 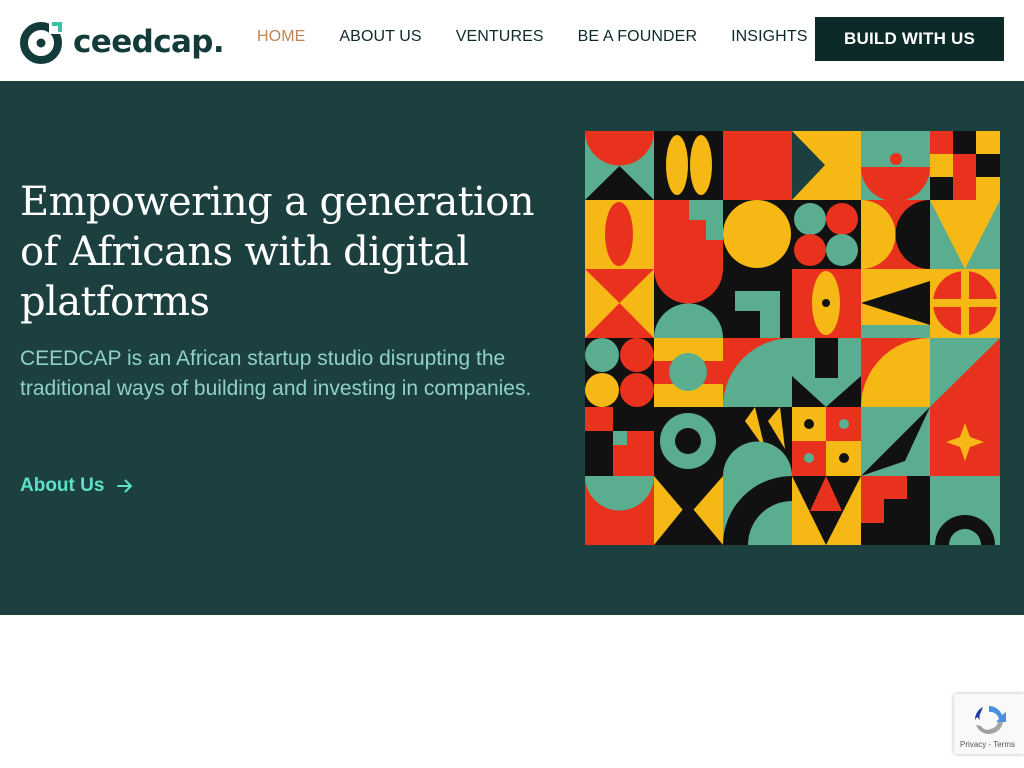 I want to click on recaptcha-links: Privacy - Terms, so click(x=987, y=744).